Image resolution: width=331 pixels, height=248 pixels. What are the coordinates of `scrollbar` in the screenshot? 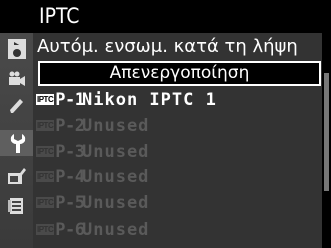 It's located at (326, 140).